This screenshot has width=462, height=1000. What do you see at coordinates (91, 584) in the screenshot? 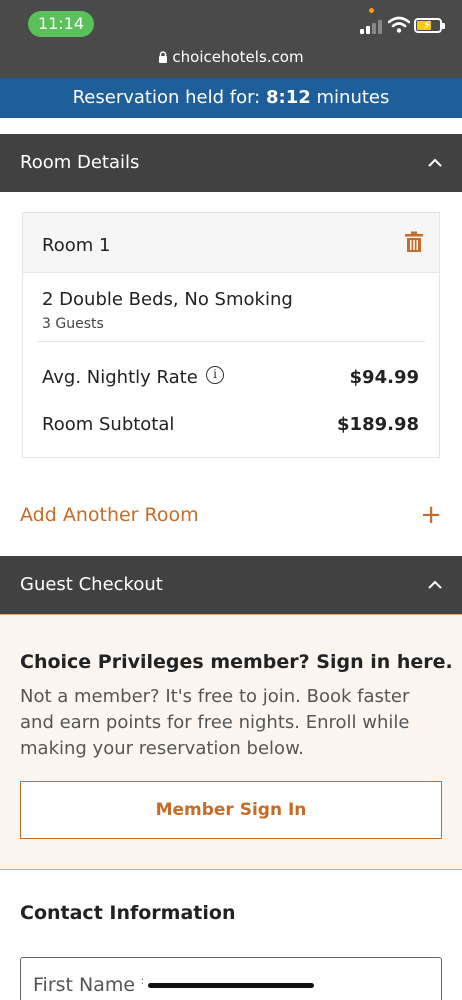
I see `guest-checkout-title: Guest Checkout` at bounding box center [91, 584].